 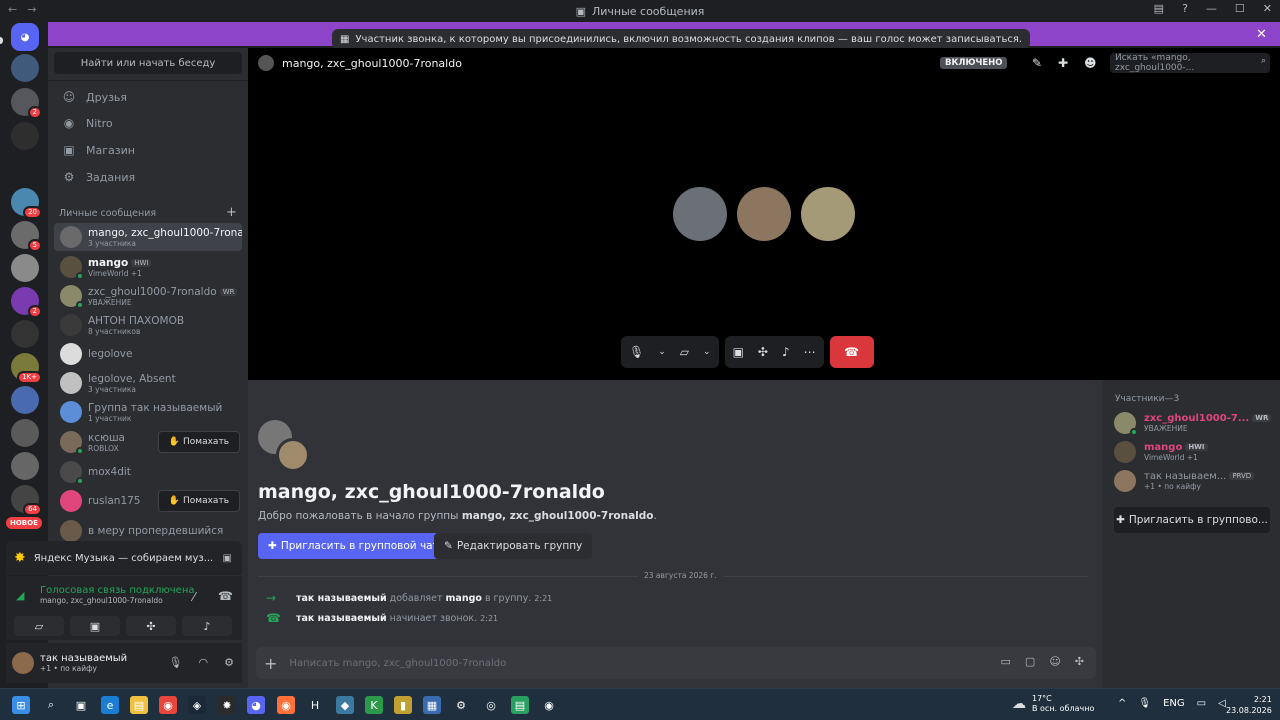 I want to click on app-icon: ▦, so click(x=432, y=705).